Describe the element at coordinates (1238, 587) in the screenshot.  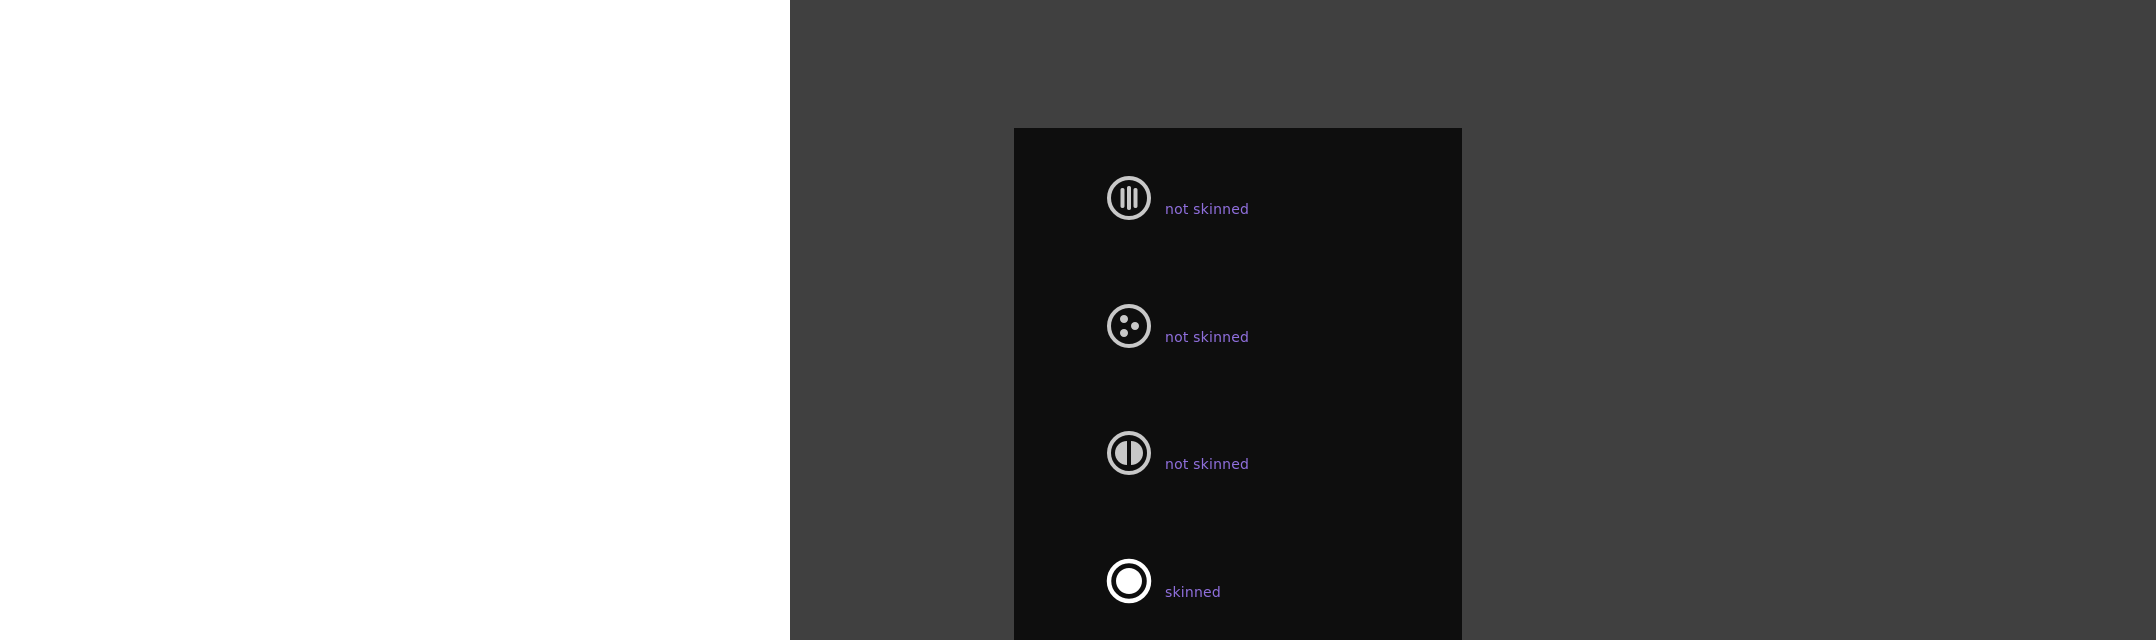
I see `list-item: skinned` at that location.